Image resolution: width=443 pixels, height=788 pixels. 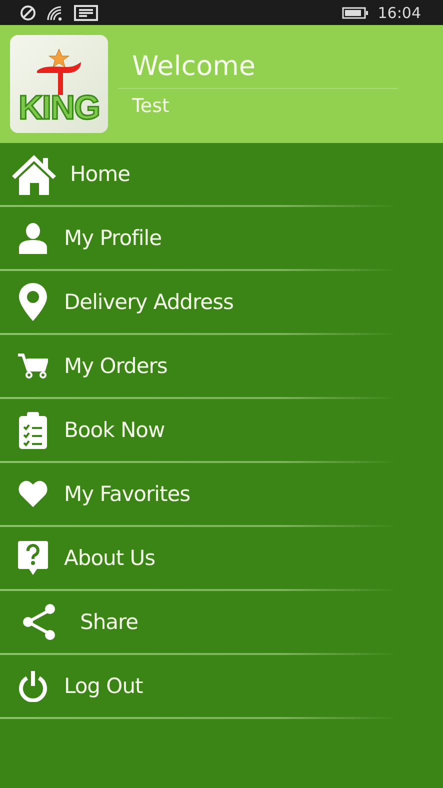 What do you see at coordinates (55, 12) in the screenshot?
I see `wifi-icon` at bounding box center [55, 12].